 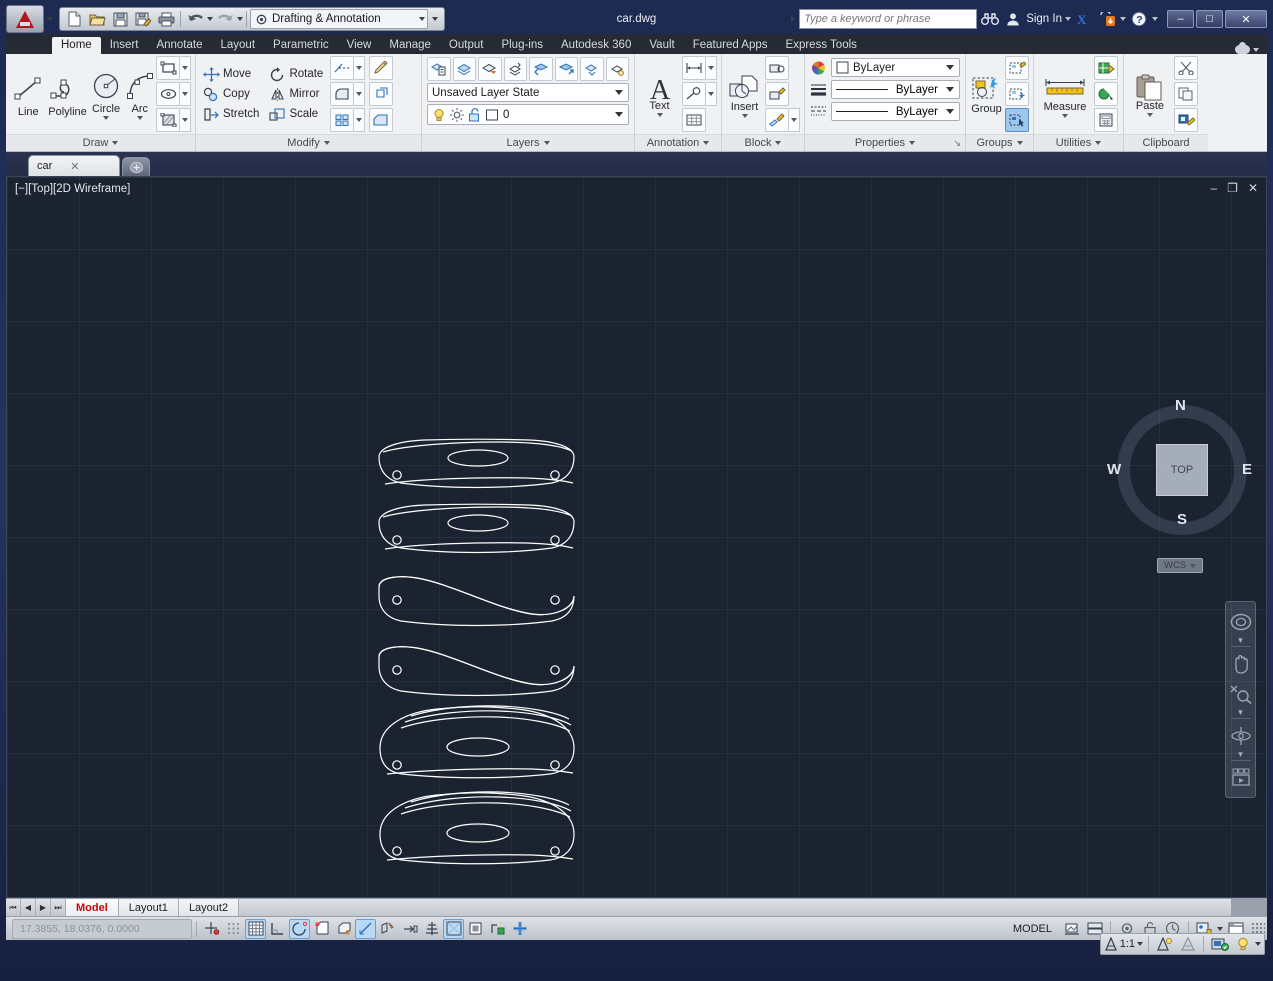 What do you see at coordinates (1258, 944) in the screenshot?
I see `status-customize-arrow` at bounding box center [1258, 944].